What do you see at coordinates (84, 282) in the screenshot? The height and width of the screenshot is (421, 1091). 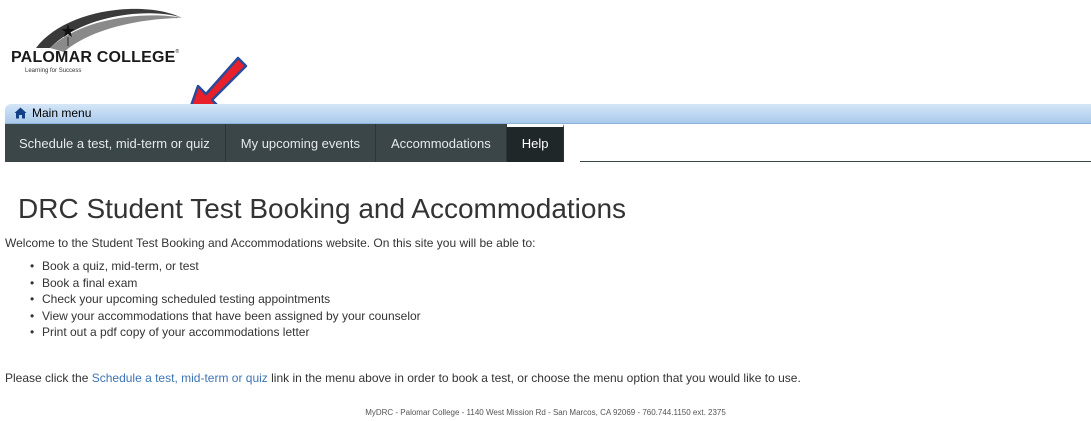 I see `list-item: • Book a final exam` at bounding box center [84, 282].